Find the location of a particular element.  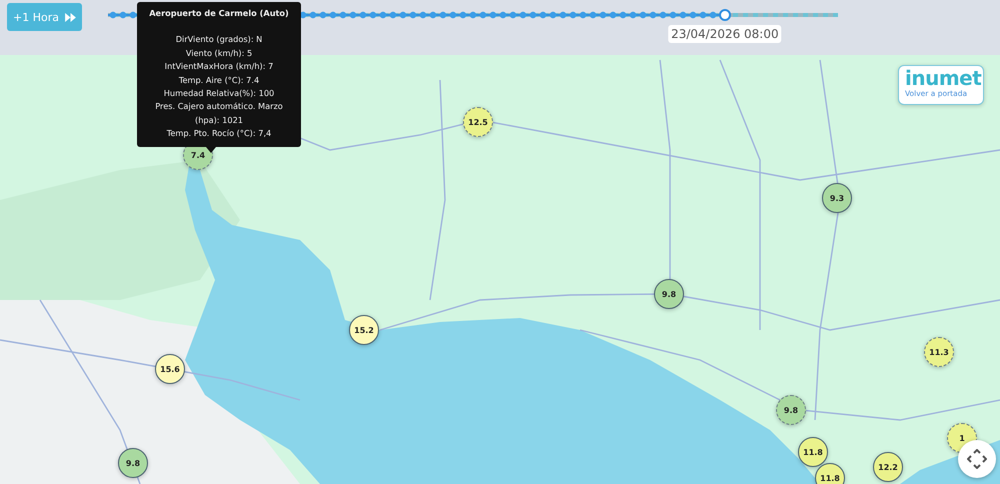

timeline-handle is located at coordinates (724, 15).